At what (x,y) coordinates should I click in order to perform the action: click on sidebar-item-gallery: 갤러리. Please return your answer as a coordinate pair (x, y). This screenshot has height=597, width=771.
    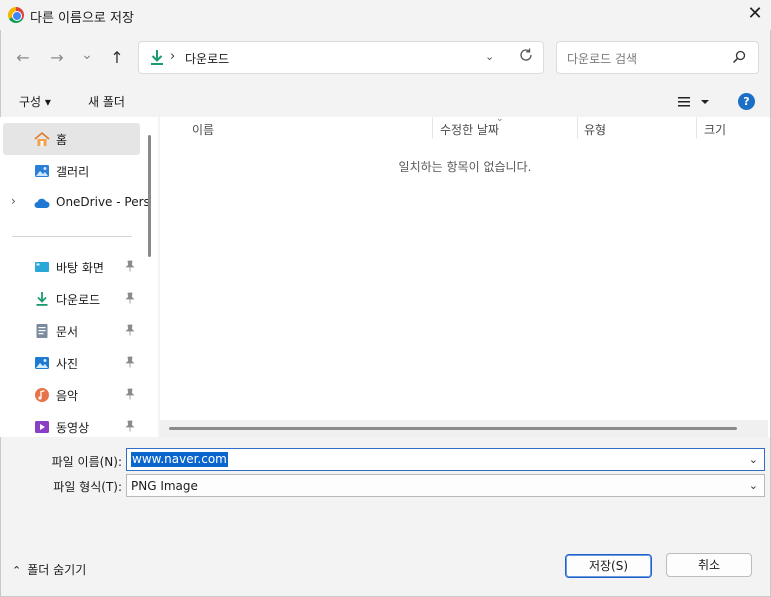
    Looking at the image, I should click on (71, 171).